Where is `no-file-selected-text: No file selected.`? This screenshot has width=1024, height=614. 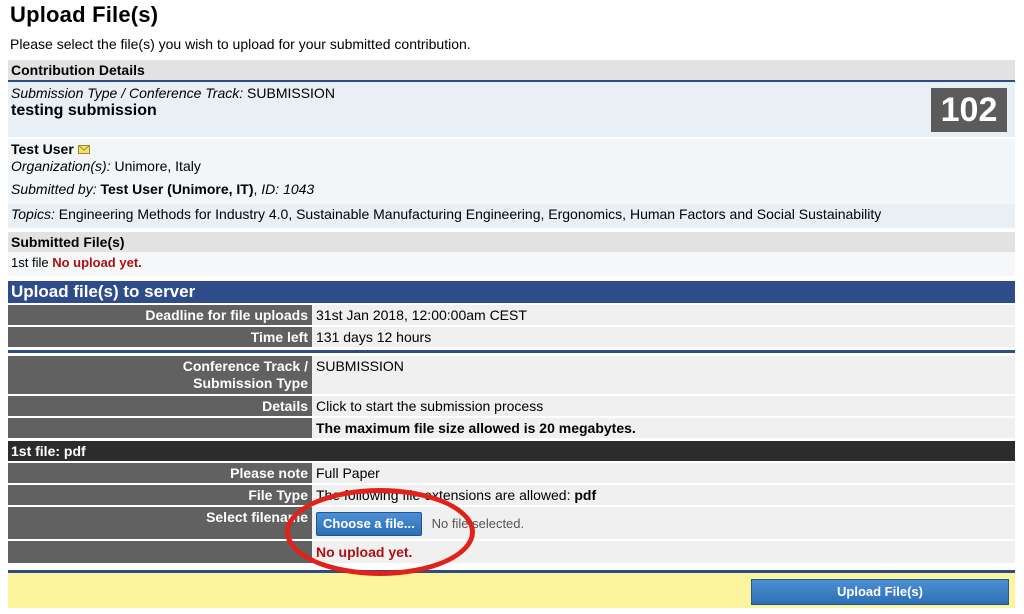 no-file-selected-text: No file selected. is located at coordinates (478, 523).